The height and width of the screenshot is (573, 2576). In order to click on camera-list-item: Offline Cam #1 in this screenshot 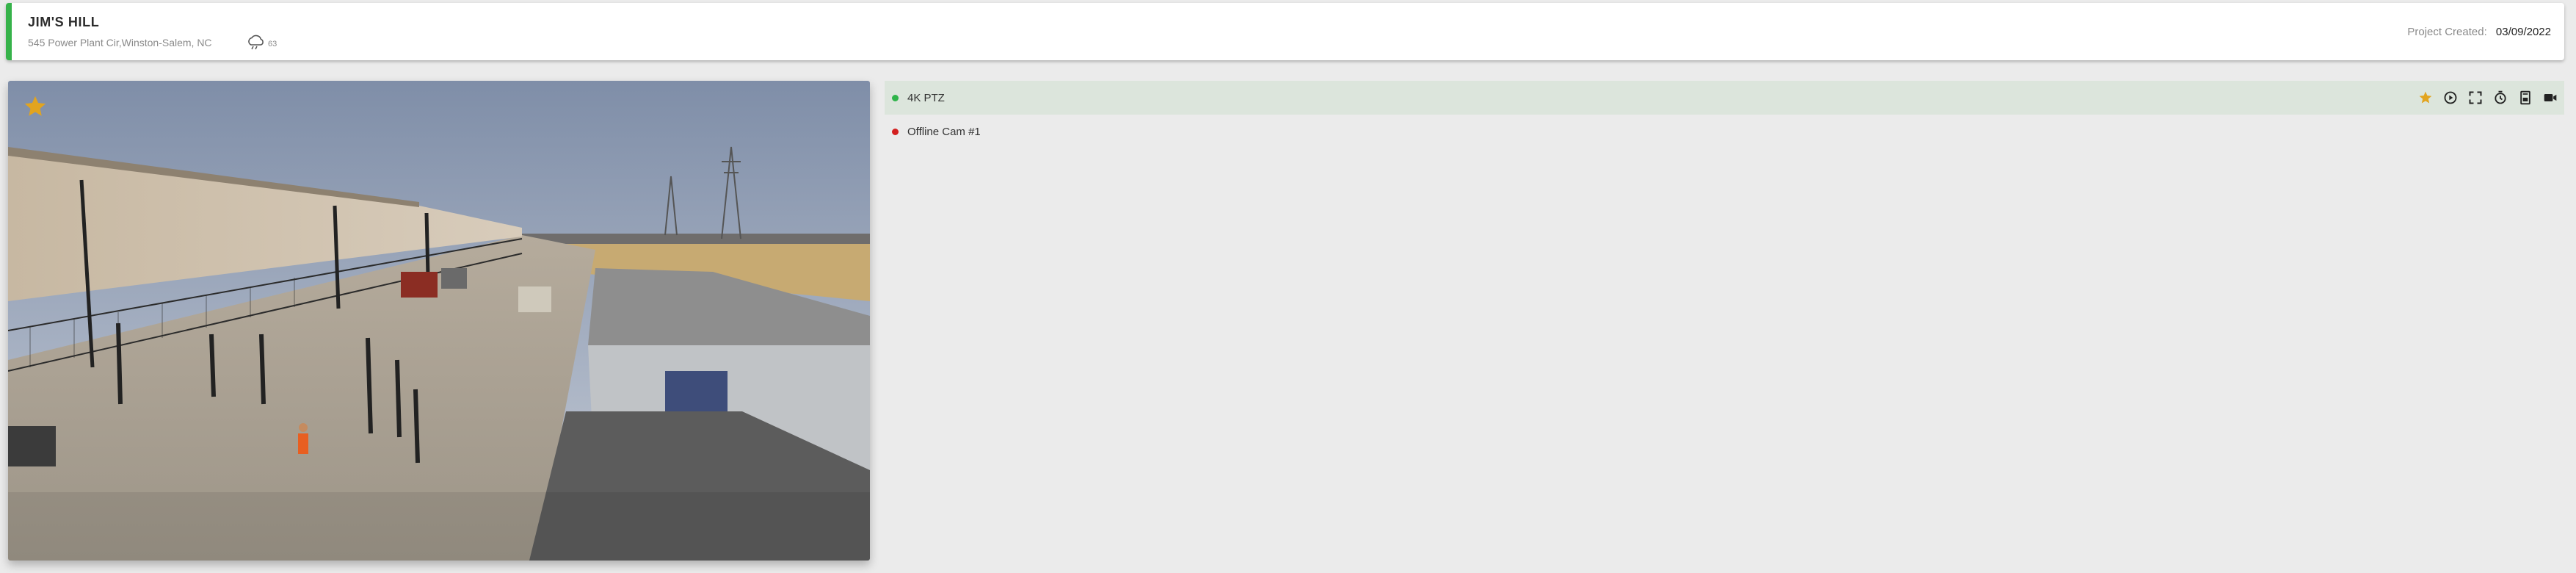, I will do `click(1725, 131)`.